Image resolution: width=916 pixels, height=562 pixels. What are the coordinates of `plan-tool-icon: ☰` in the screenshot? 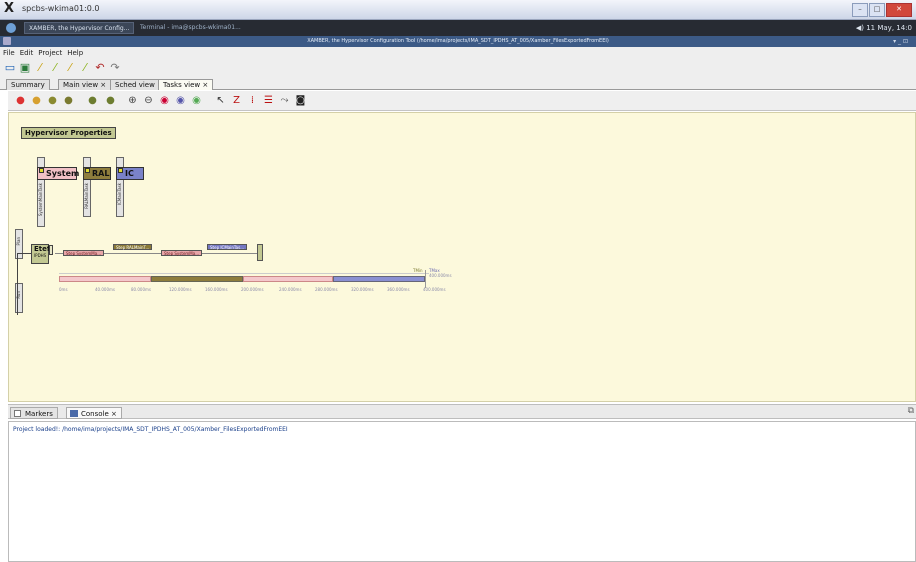 It's located at (268, 101).